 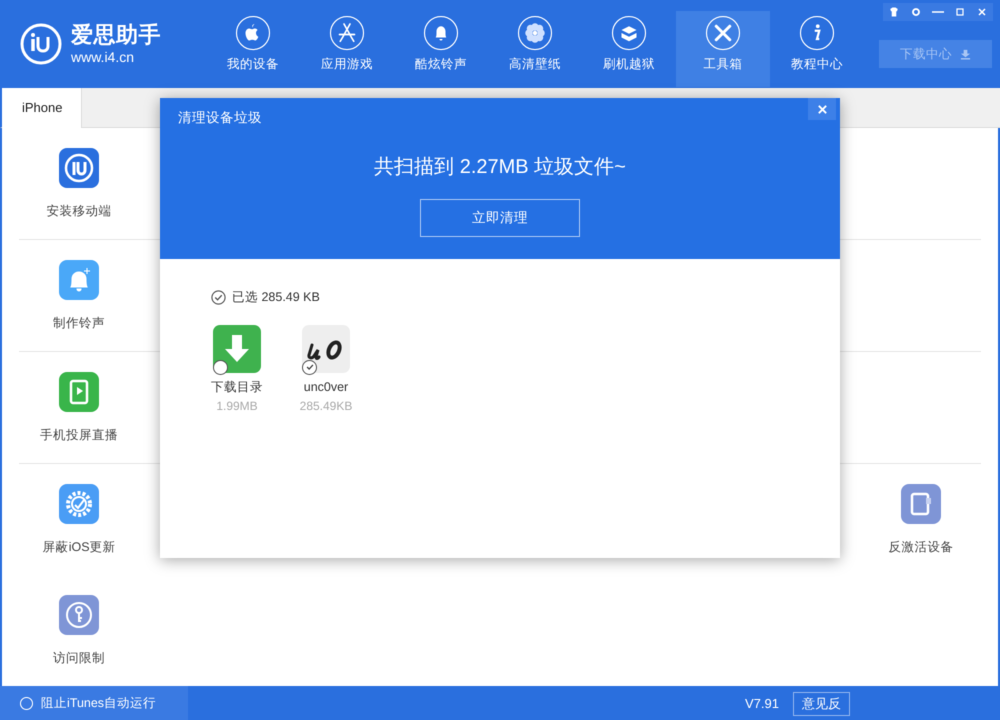 I want to click on check-circle-icon, so click(x=218, y=297).